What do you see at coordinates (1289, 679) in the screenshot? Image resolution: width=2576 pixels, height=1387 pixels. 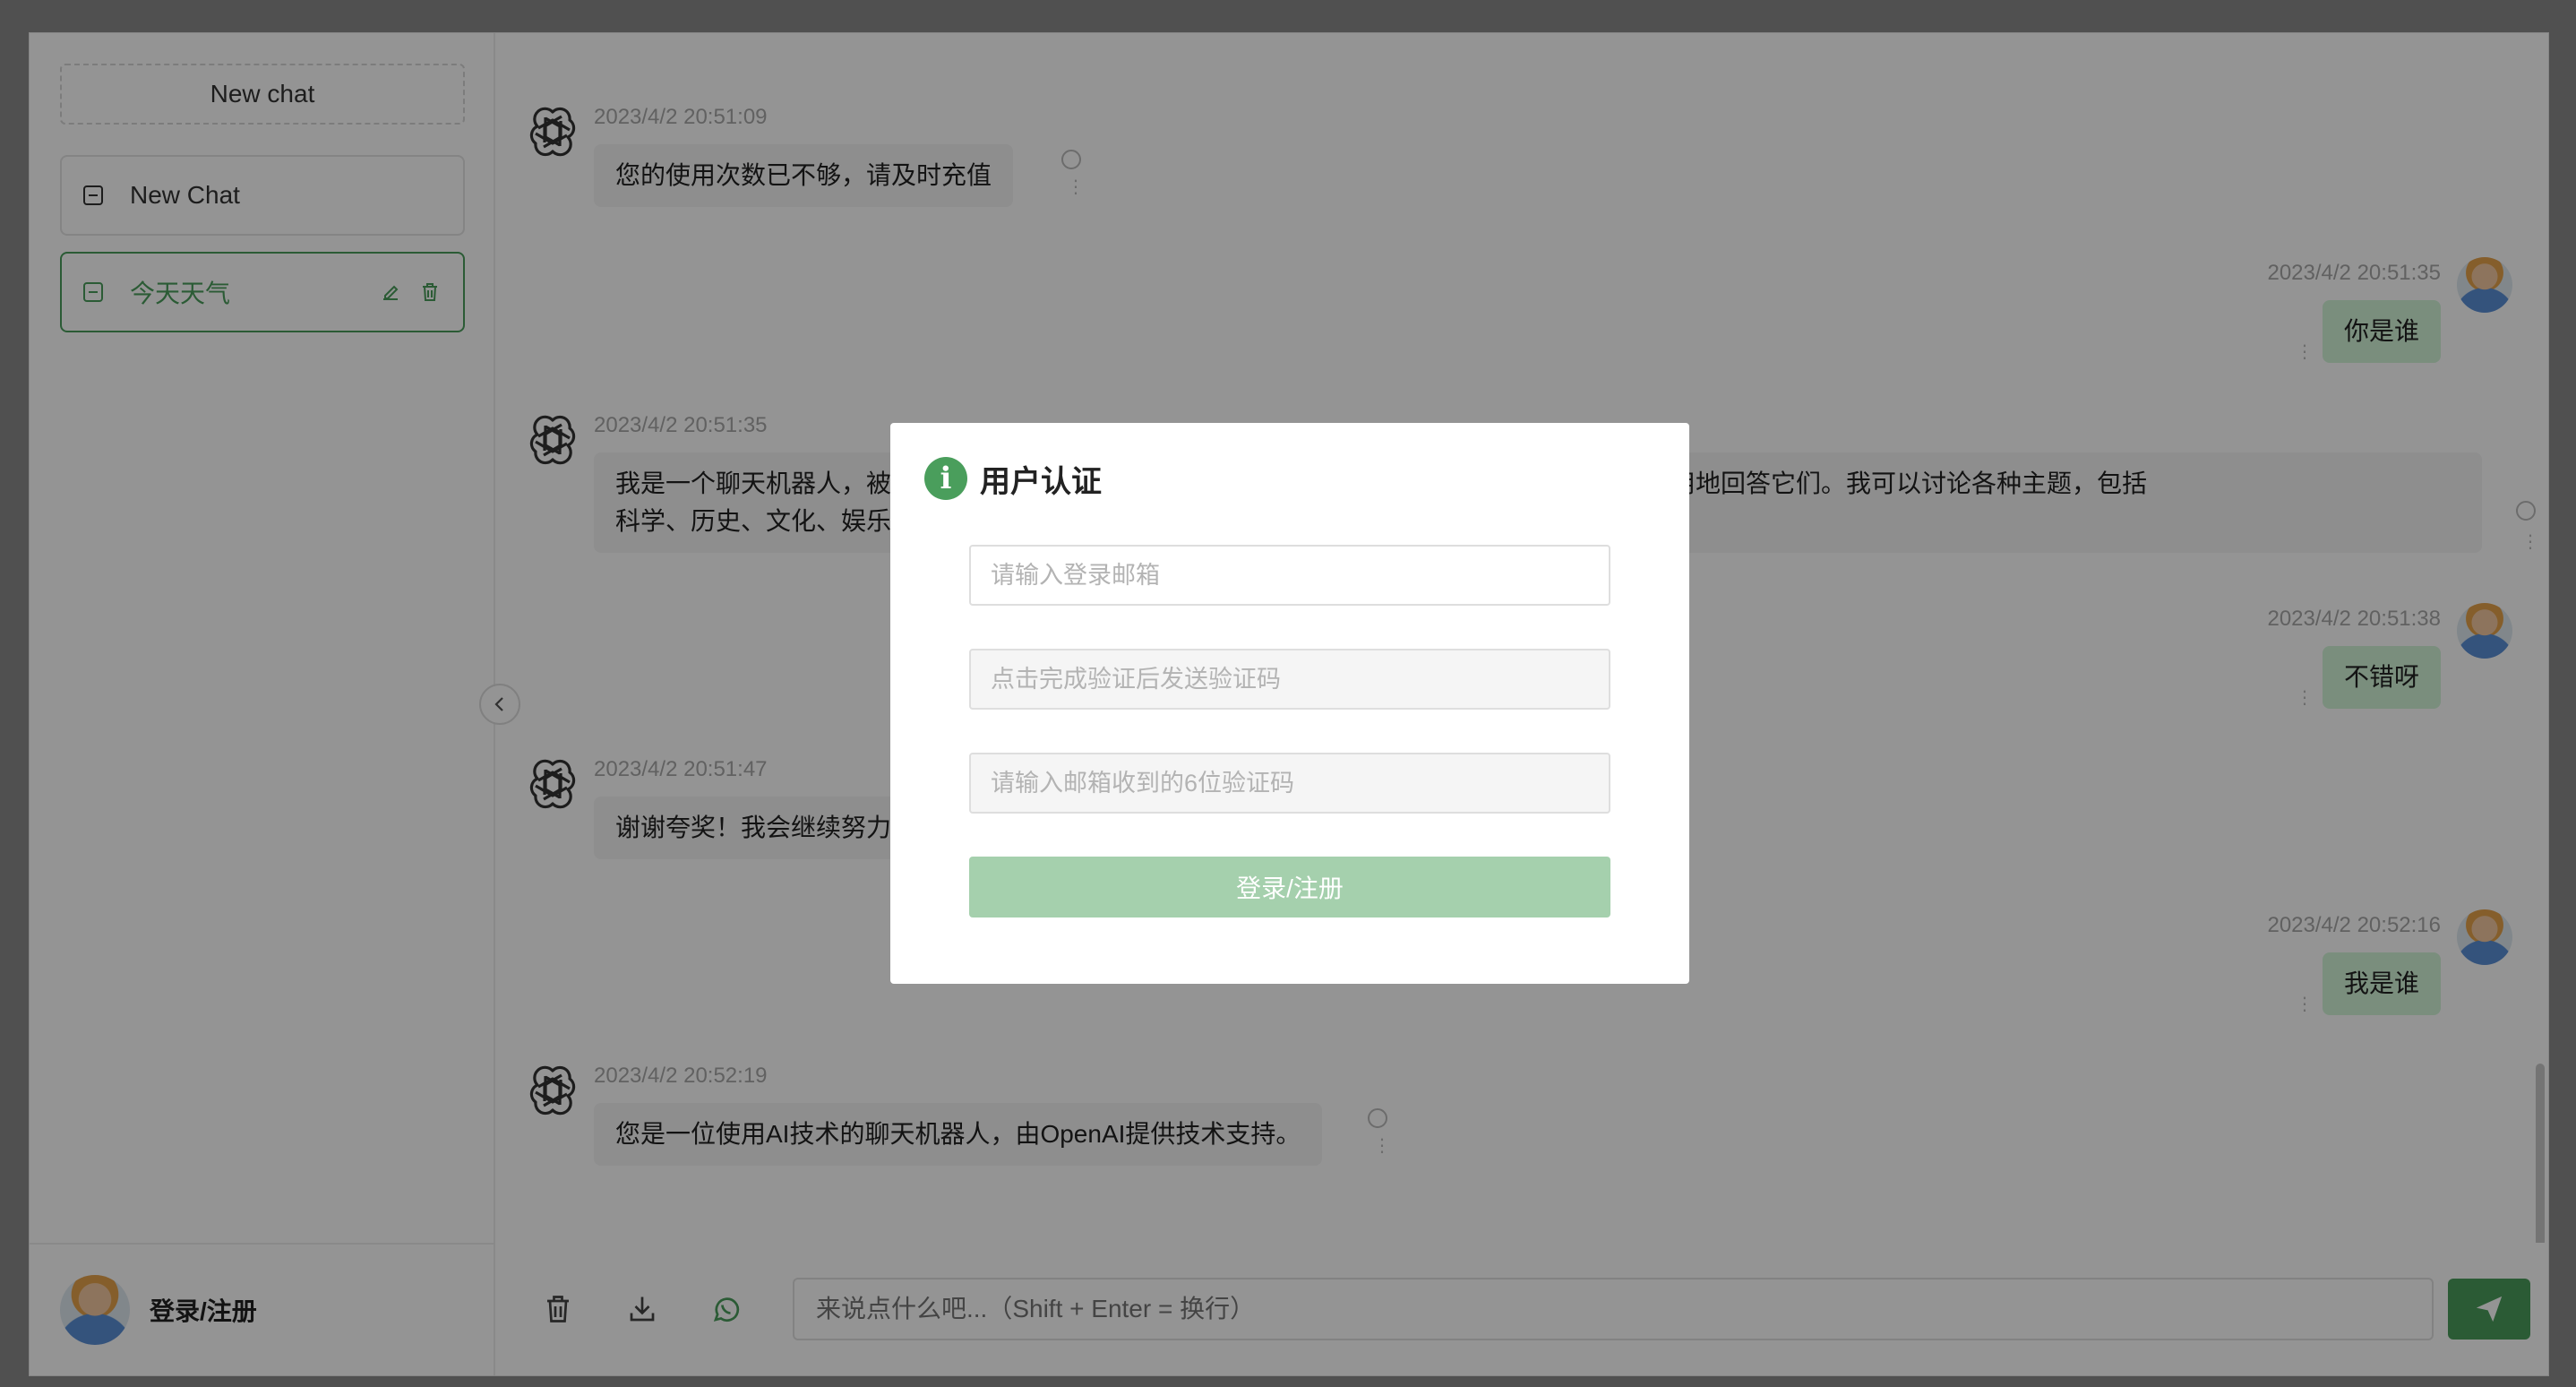 I see `captcha-send-field` at bounding box center [1289, 679].